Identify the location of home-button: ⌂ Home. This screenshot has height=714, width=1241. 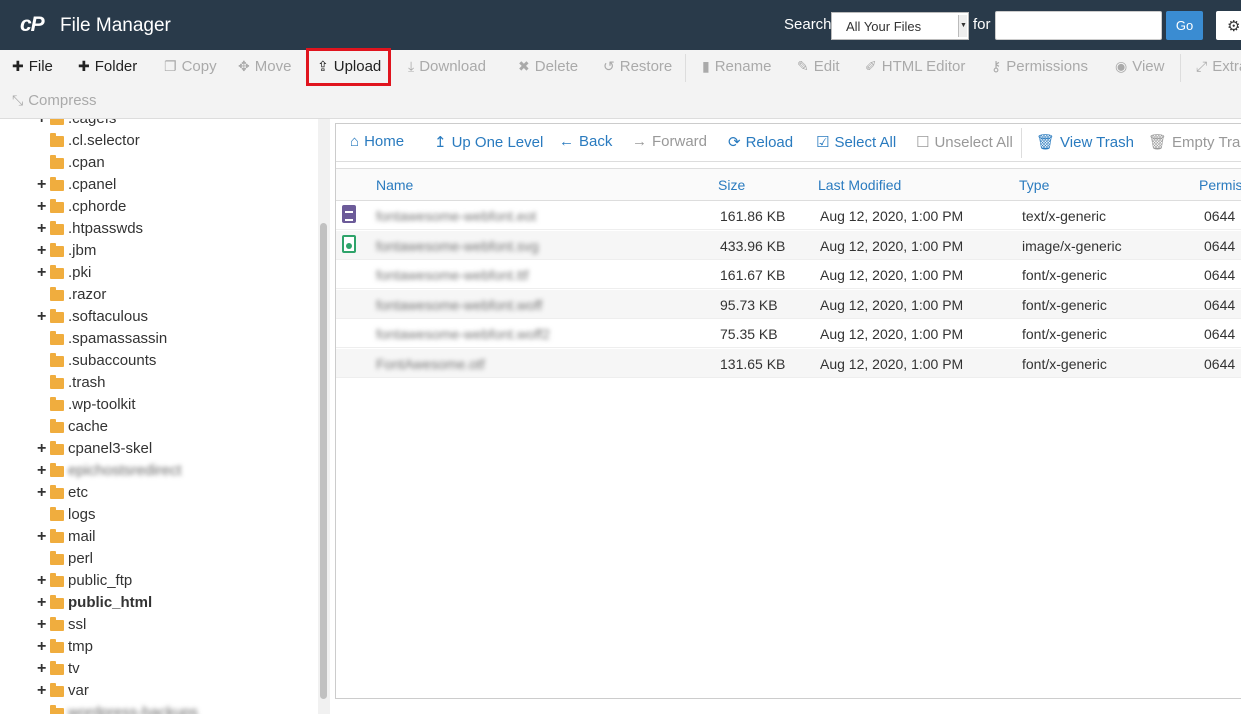
(377, 141).